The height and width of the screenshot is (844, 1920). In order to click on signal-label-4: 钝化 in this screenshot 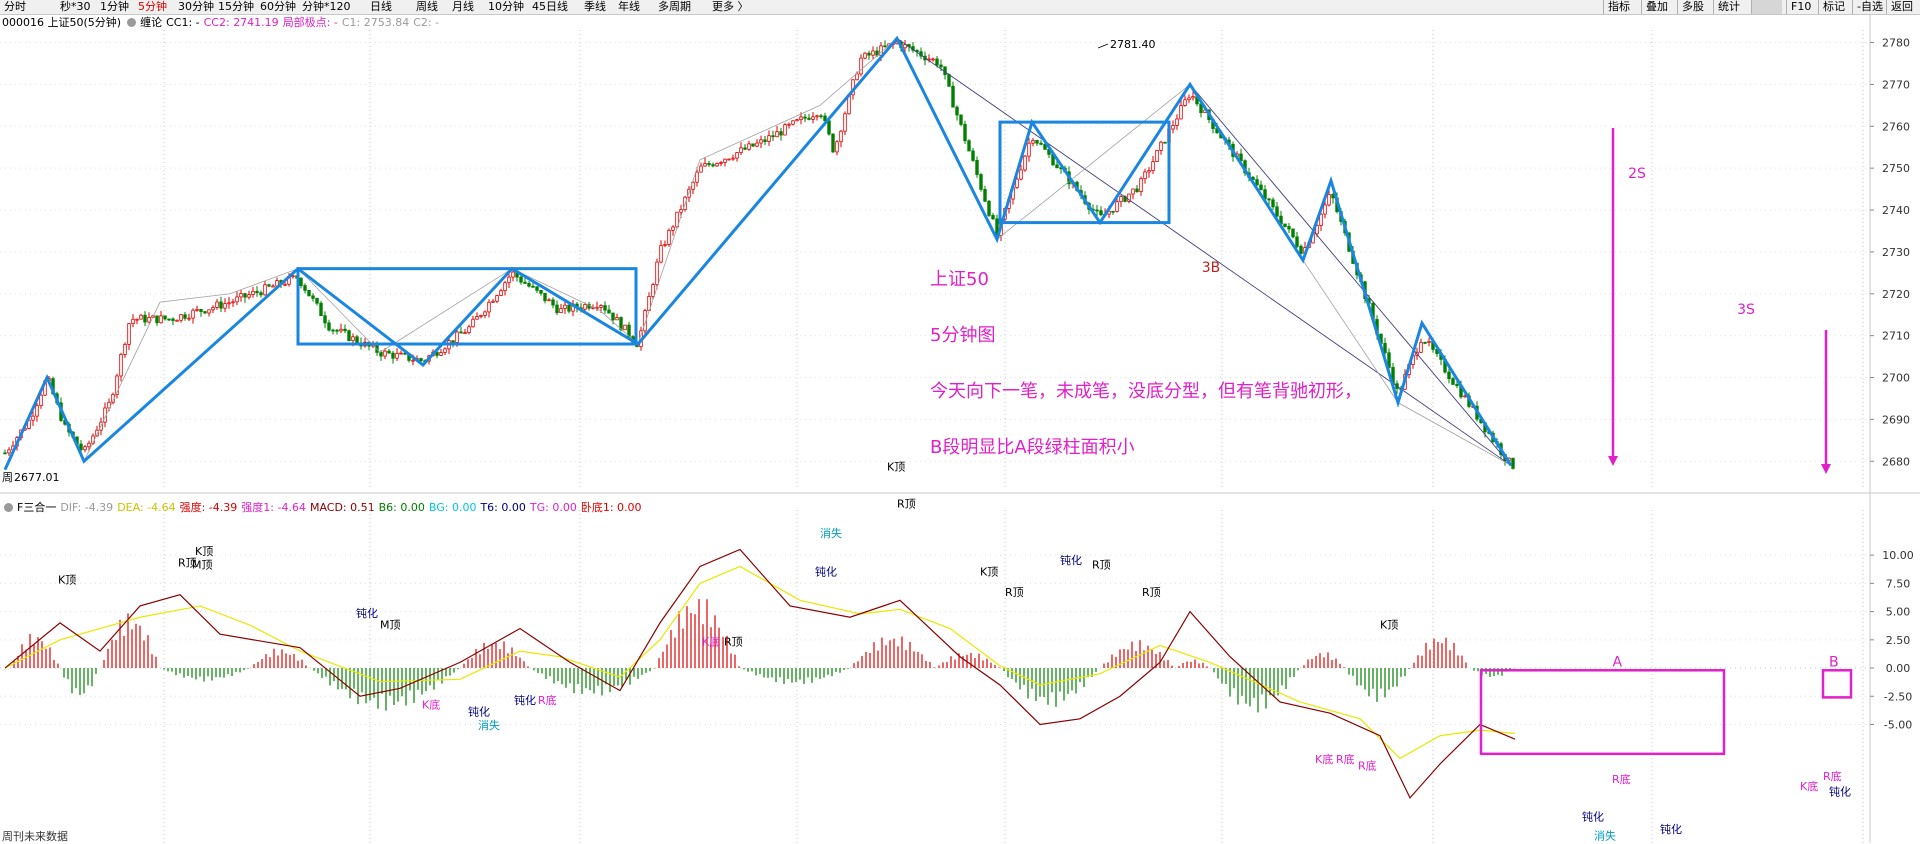, I will do `click(367, 613)`.